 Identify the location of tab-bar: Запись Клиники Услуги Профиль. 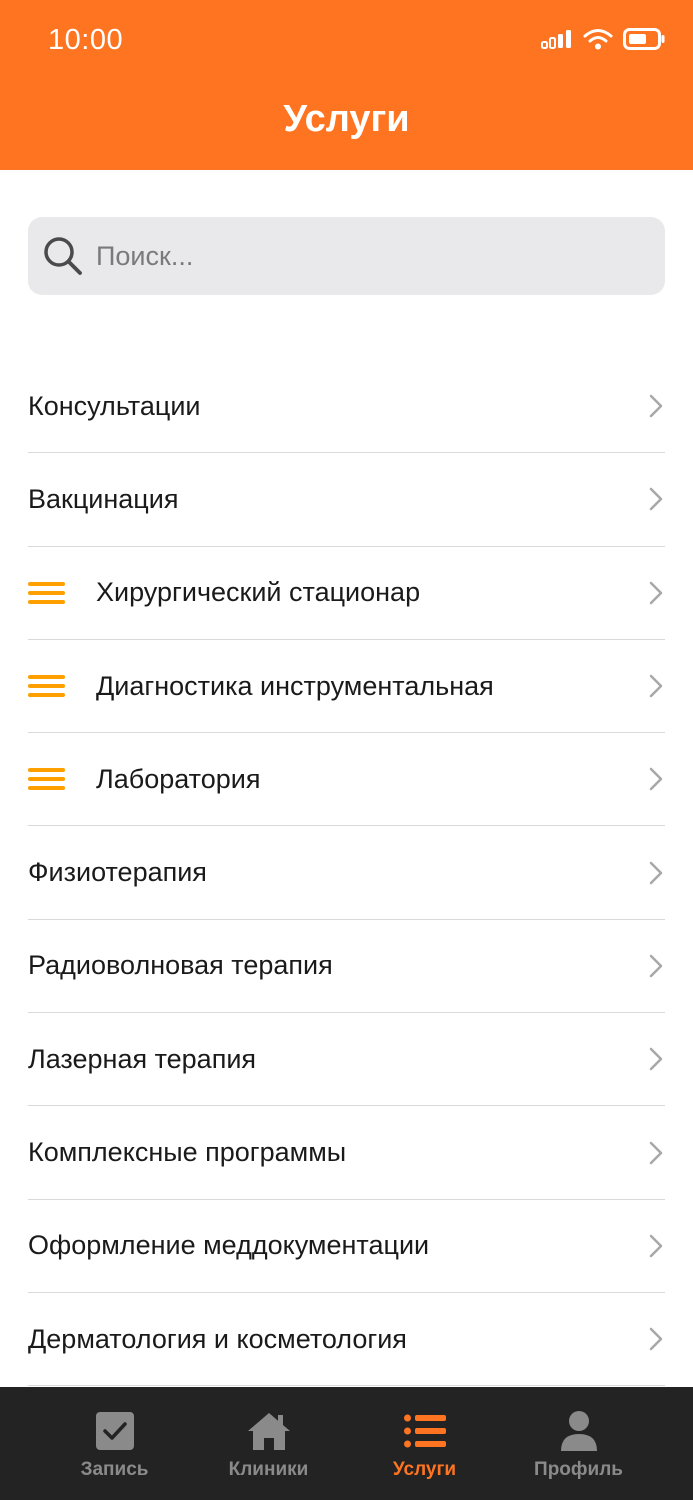
(346, 1443).